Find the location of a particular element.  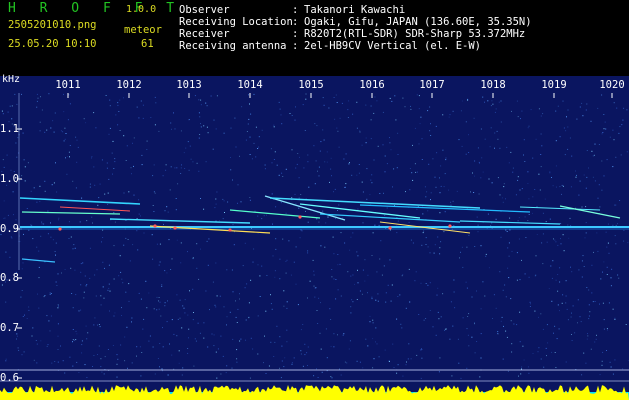

y-axis-unit: kHz is located at coordinates (11, 79).